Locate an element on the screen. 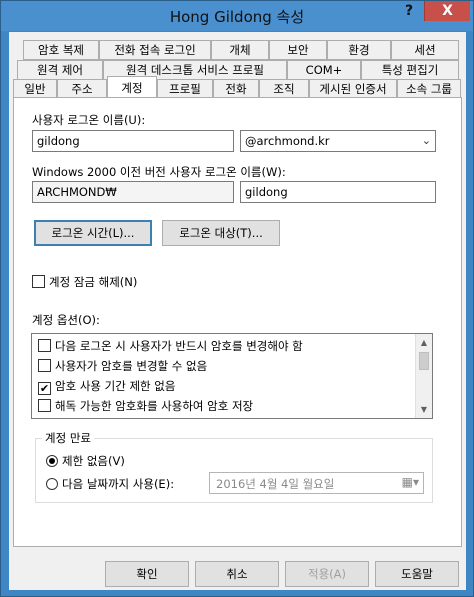 The height and width of the screenshot is (597, 474). expires-never-label: 제한 없음(V) is located at coordinates (93, 461).